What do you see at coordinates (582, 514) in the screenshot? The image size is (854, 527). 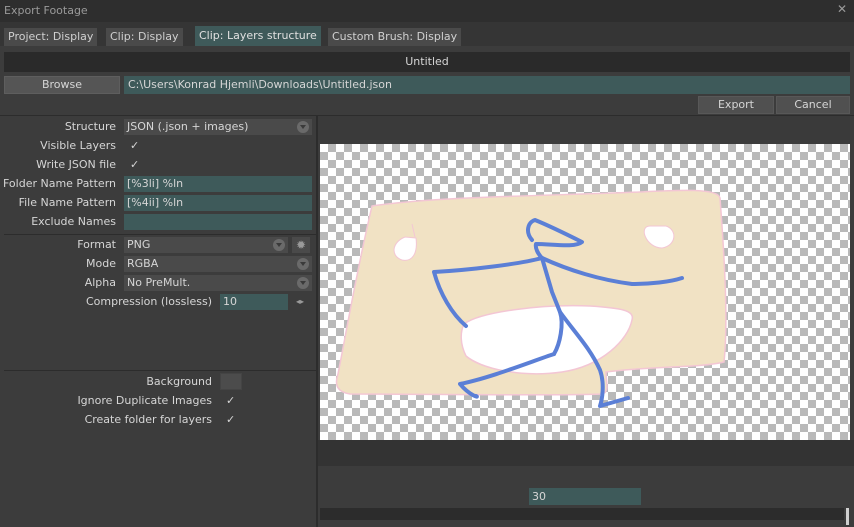 I see `timeline-scrollbar` at bounding box center [582, 514].